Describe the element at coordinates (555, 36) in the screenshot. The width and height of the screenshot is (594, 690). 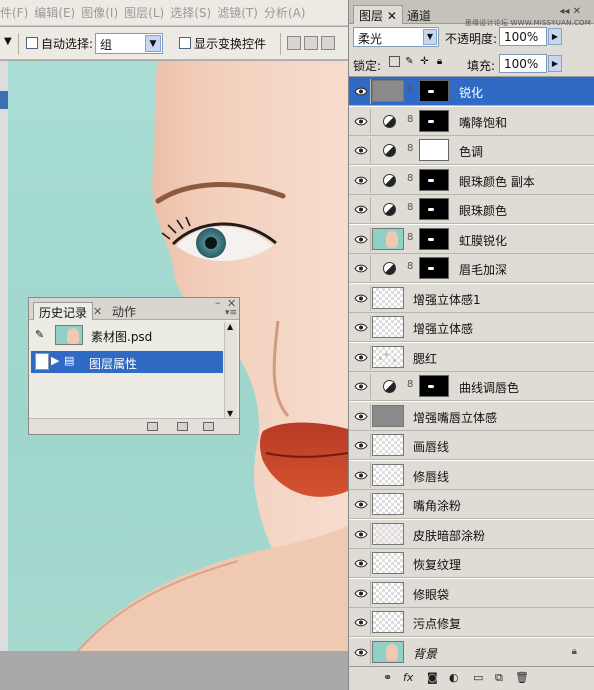
I see `opacity-slider-arrow-icon: ▶` at that location.